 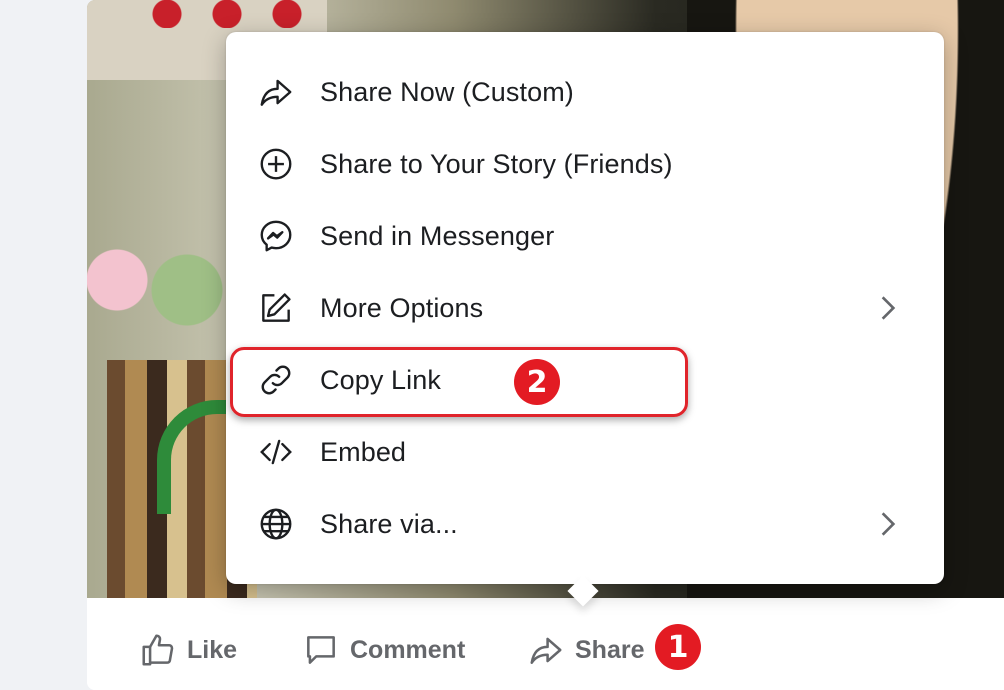 I want to click on menu-item-label: Share Now (Custom), so click(x=447, y=91).